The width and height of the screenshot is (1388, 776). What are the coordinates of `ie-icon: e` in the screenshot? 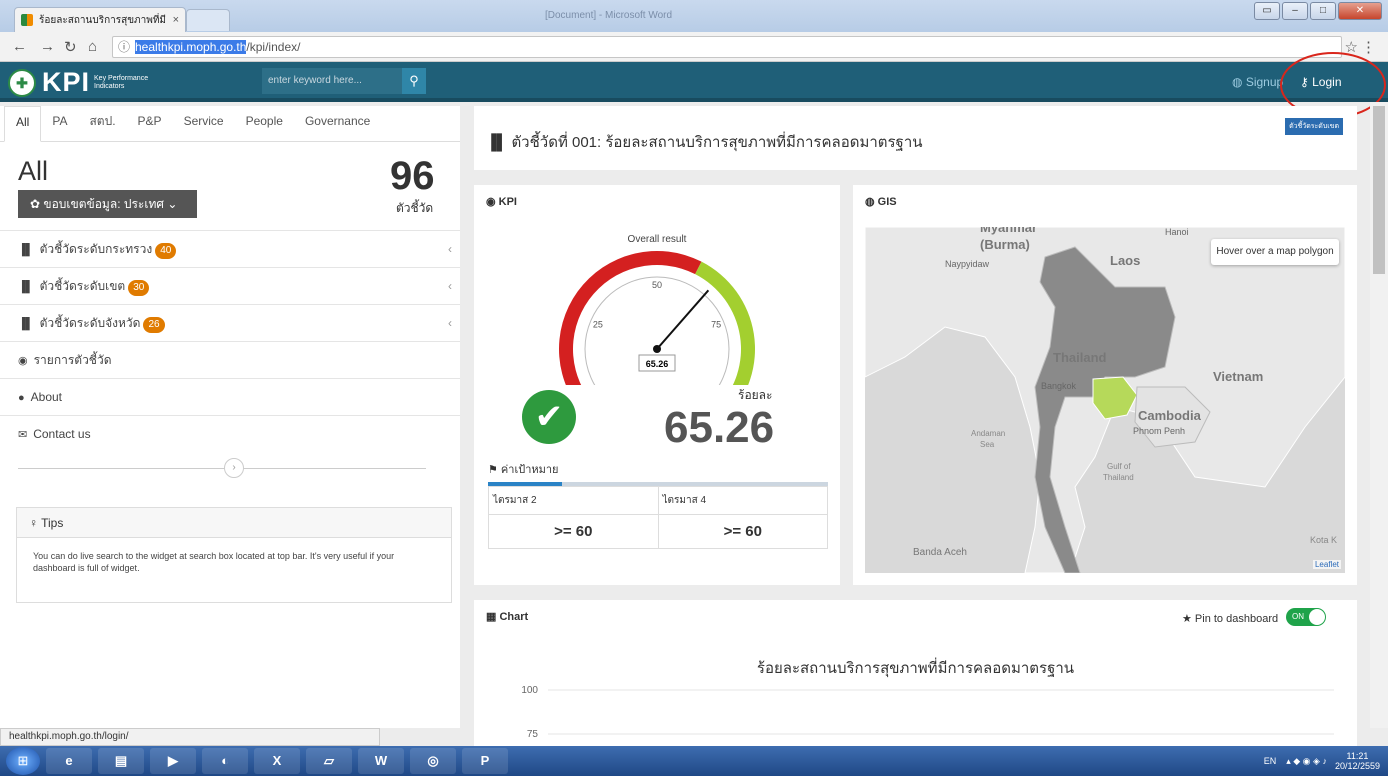 It's located at (69, 761).